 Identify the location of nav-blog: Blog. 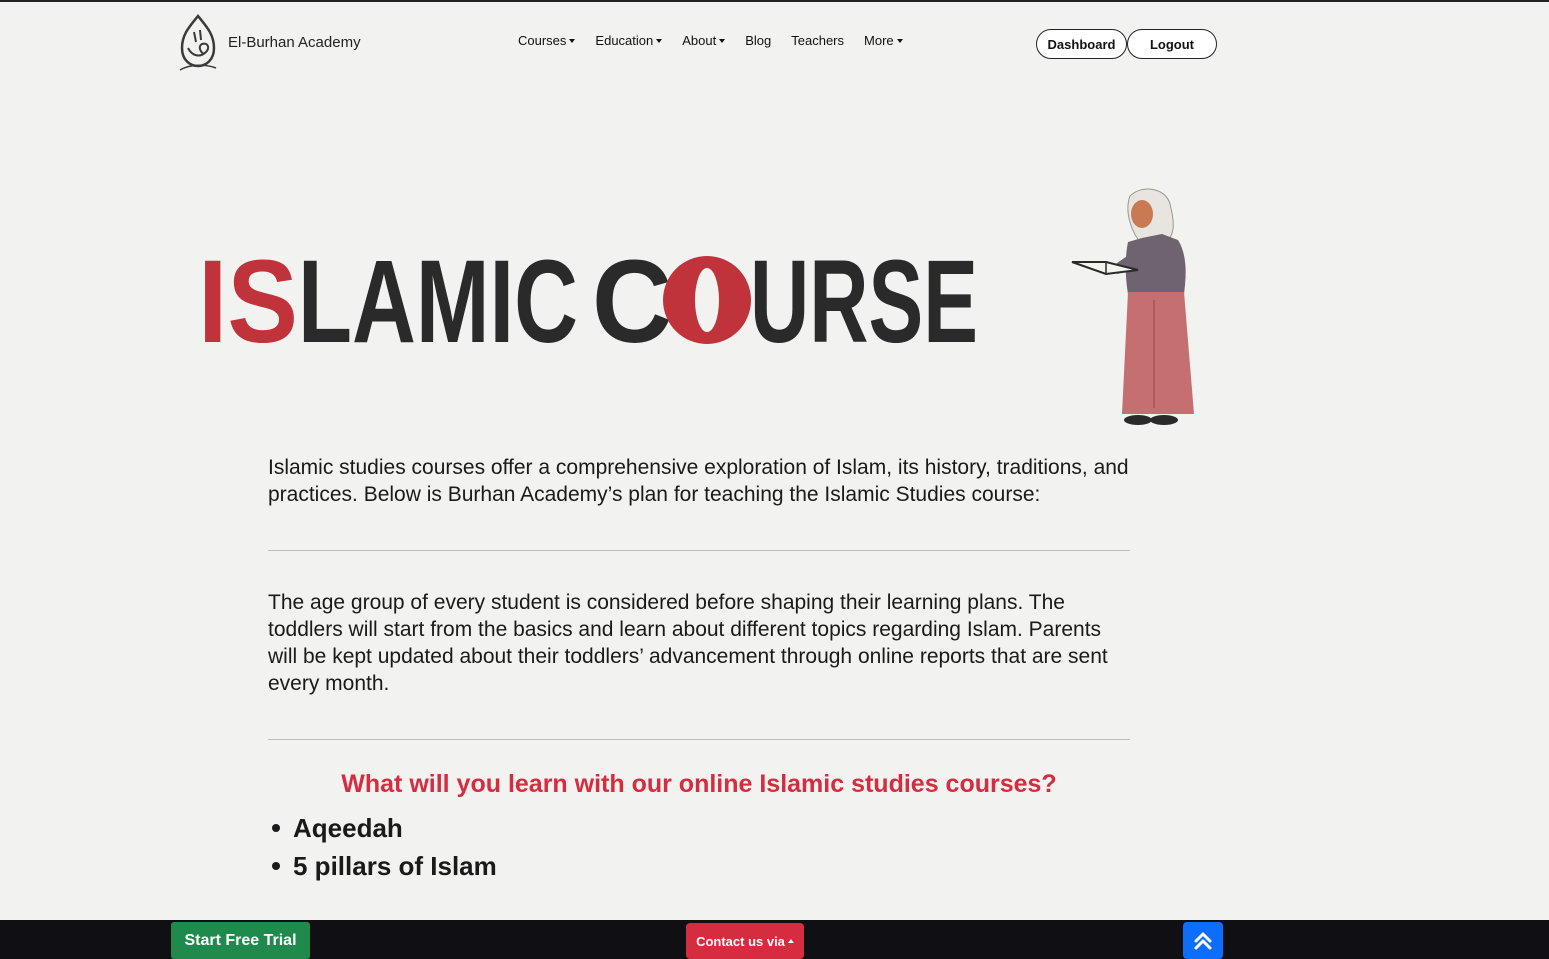
(758, 40).